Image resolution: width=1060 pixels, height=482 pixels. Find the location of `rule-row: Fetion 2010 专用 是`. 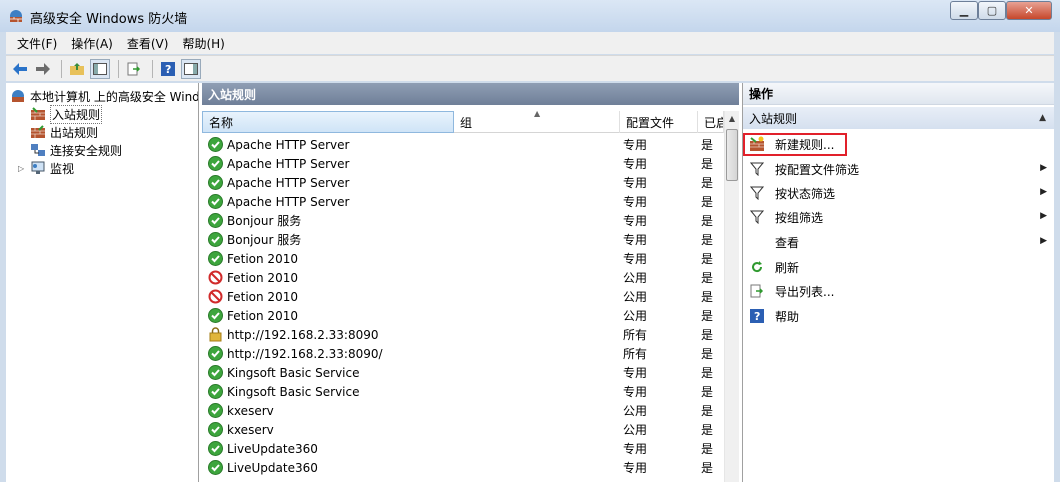

rule-row: Fetion 2010 专用 是 is located at coordinates (463, 258).